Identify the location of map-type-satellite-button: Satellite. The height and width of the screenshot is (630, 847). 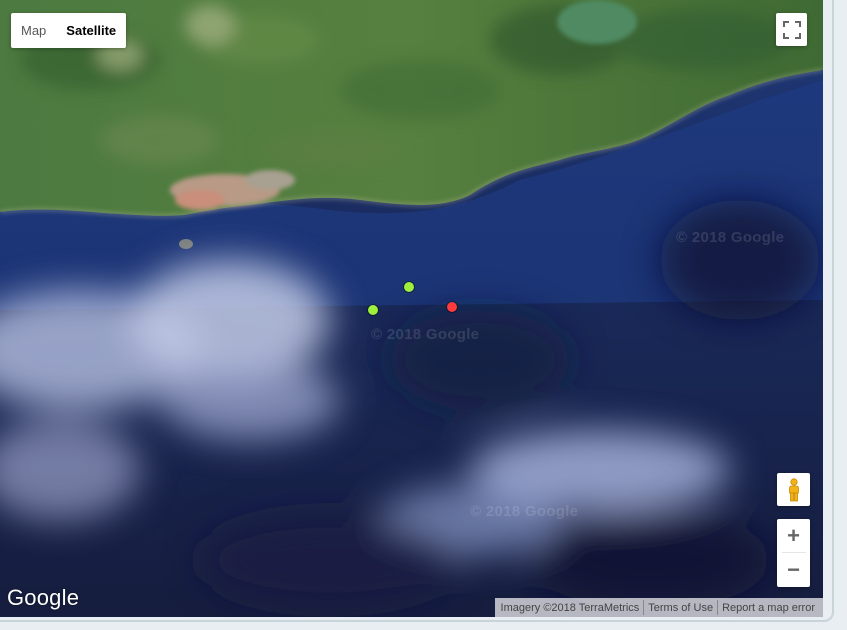
(91, 30).